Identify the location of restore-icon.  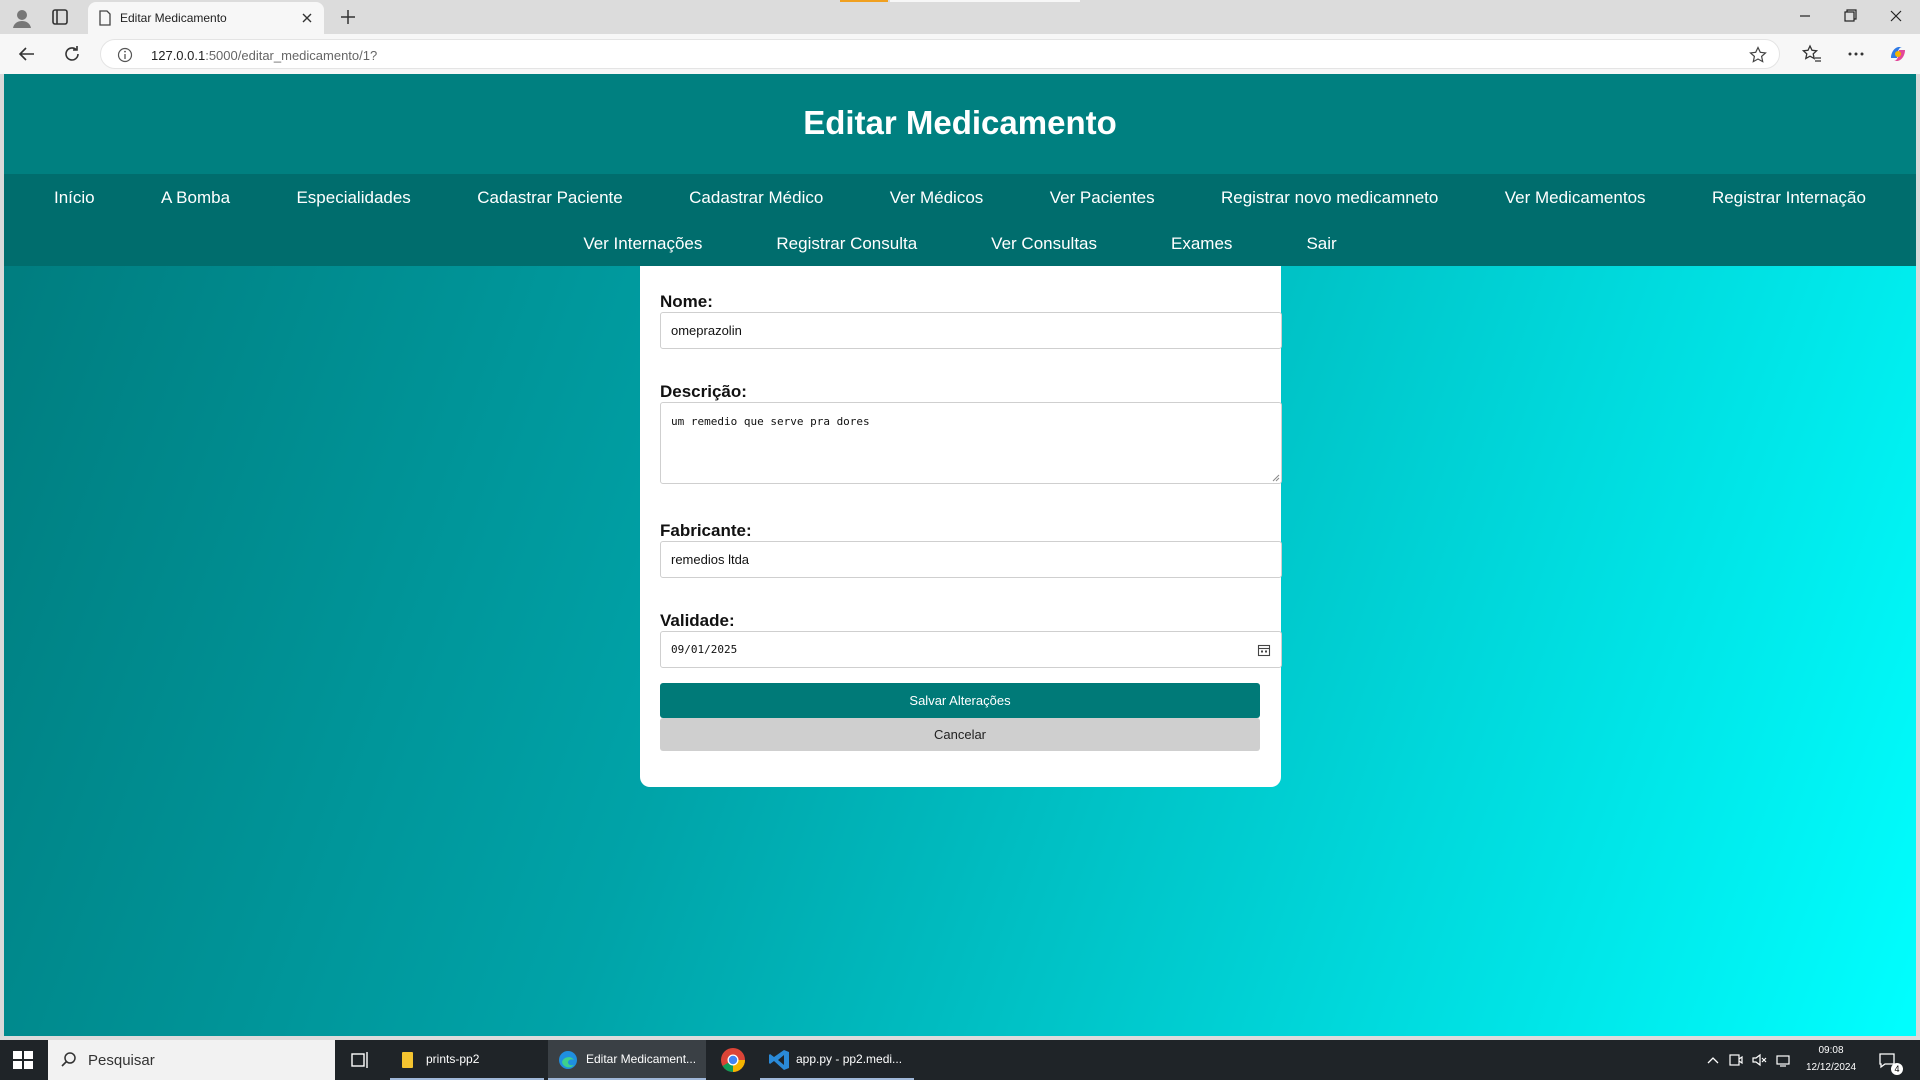
(1850, 16).